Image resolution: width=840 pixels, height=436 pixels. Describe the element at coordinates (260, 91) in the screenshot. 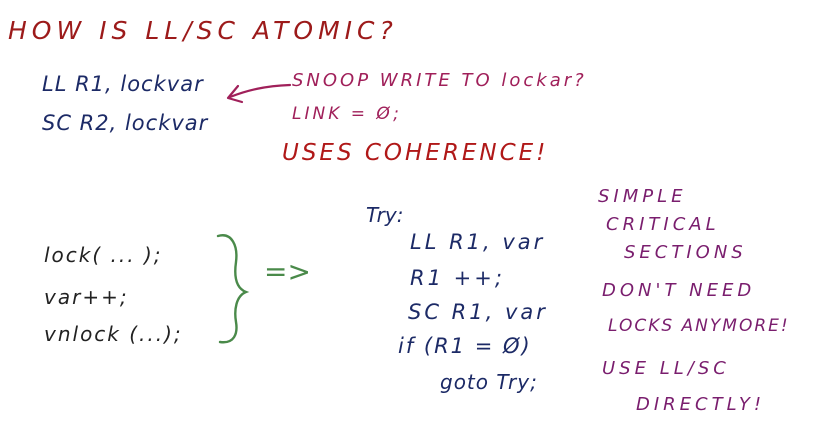

I see `pointer-arrow` at that location.